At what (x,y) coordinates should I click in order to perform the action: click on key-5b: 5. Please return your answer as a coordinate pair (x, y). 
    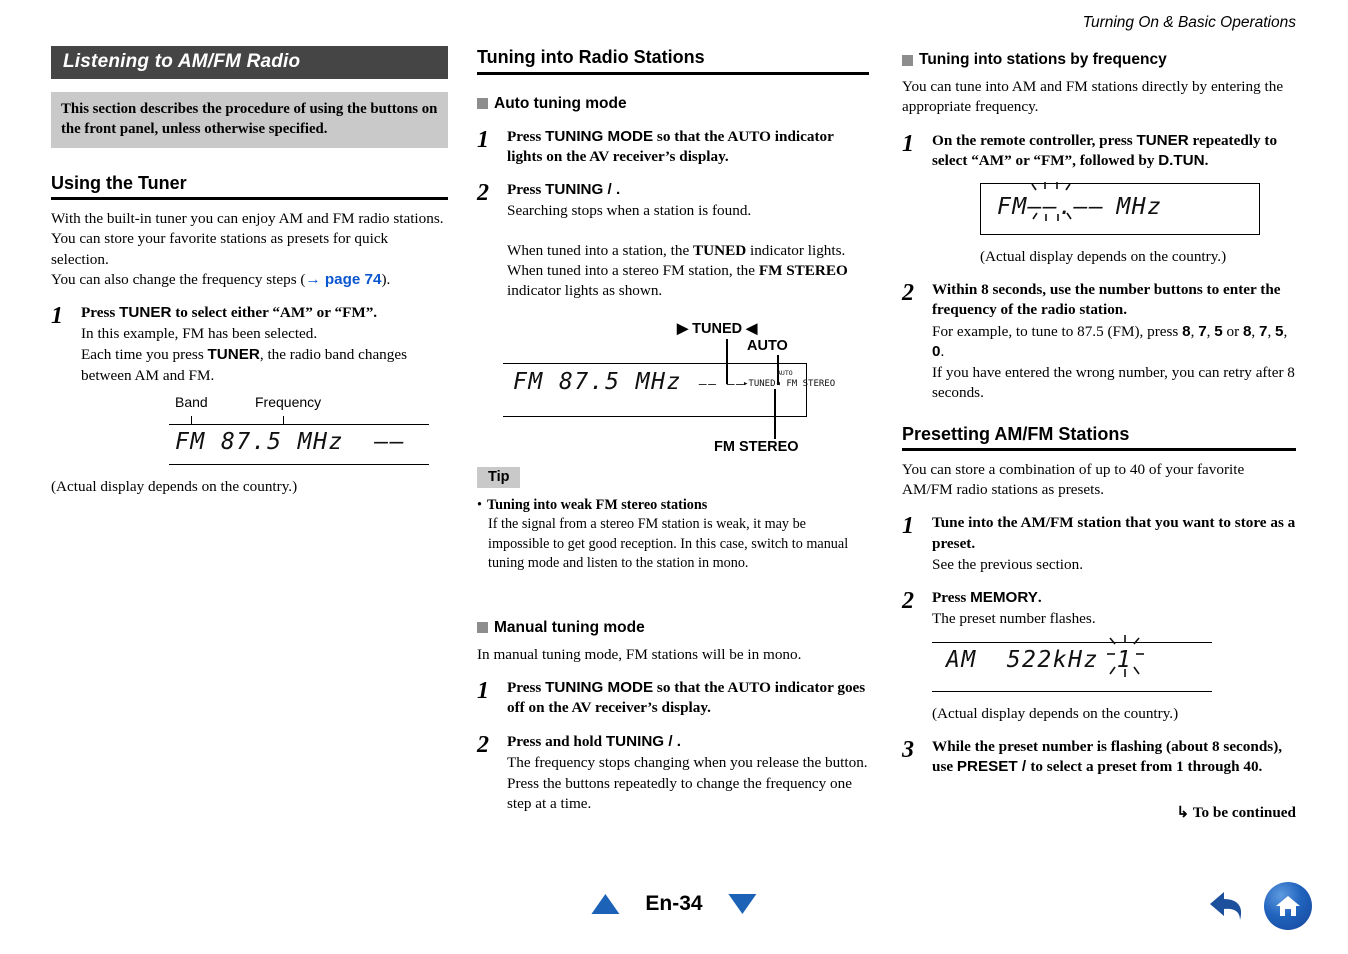
    Looking at the image, I should click on (1279, 331).